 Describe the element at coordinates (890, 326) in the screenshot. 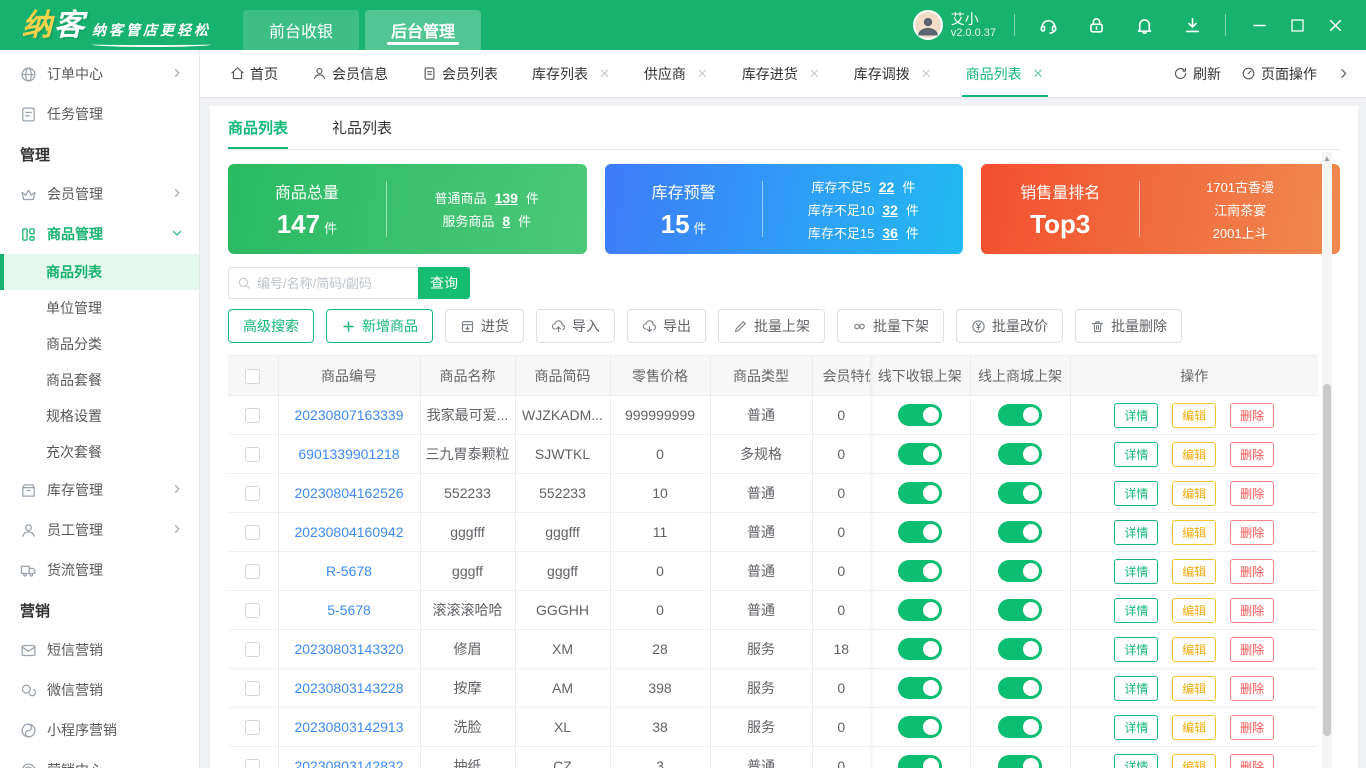

I see `batch-off-shelf-button: 批量下架` at that location.